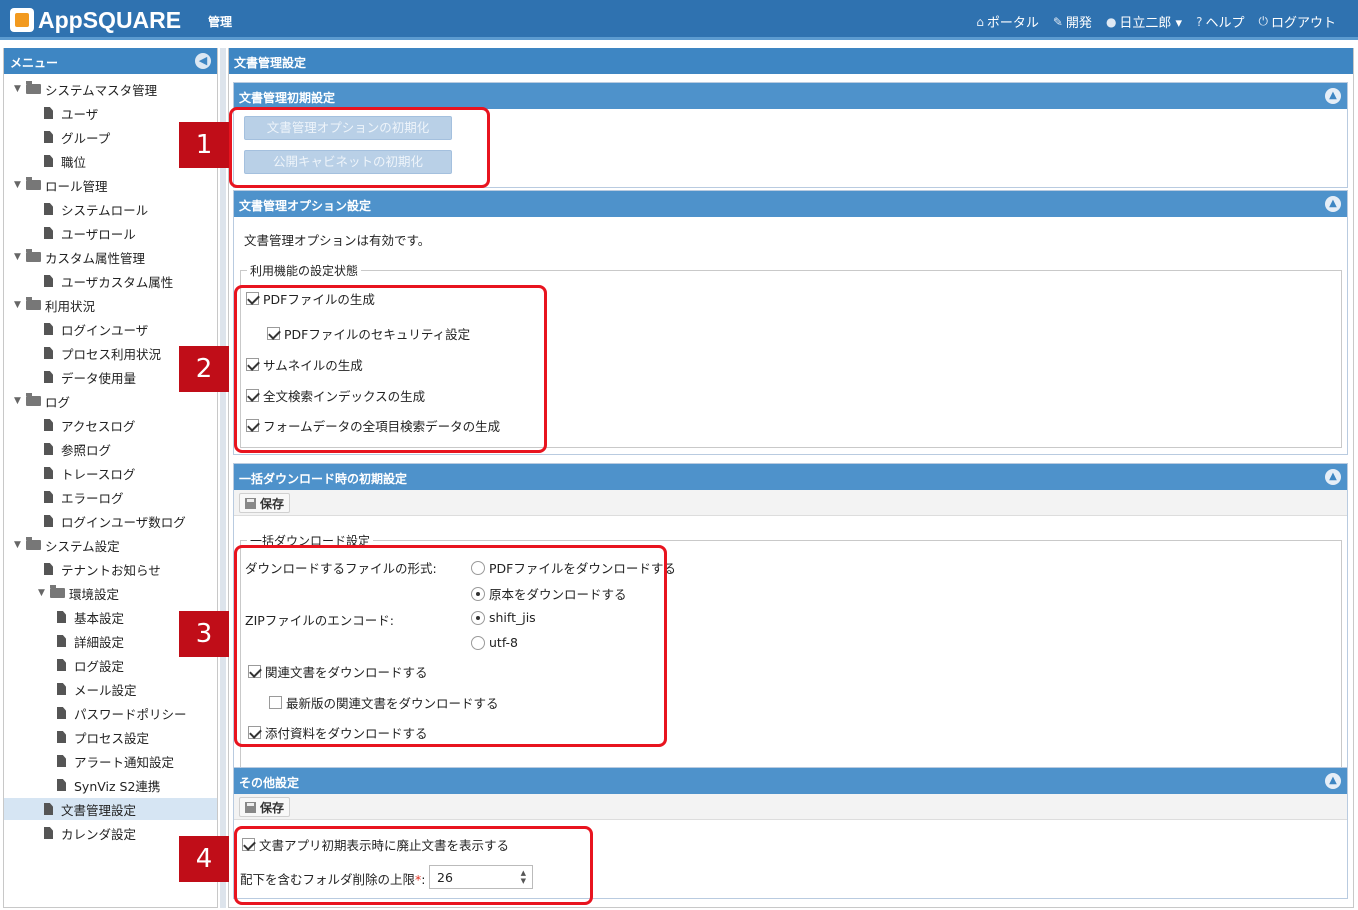  I want to click on sidebar-item: ▼ カスタム属性管理, so click(74, 257).